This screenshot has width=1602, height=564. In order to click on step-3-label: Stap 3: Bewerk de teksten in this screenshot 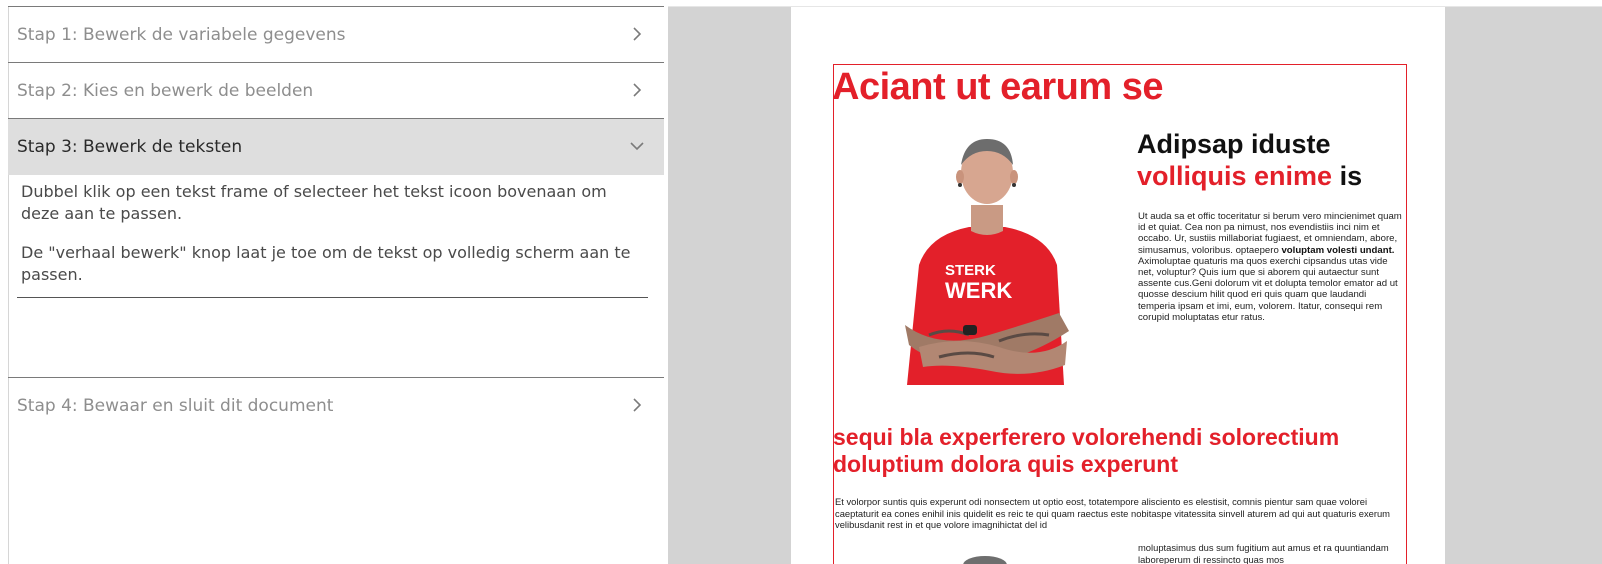, I will do `click(130, 147)`.